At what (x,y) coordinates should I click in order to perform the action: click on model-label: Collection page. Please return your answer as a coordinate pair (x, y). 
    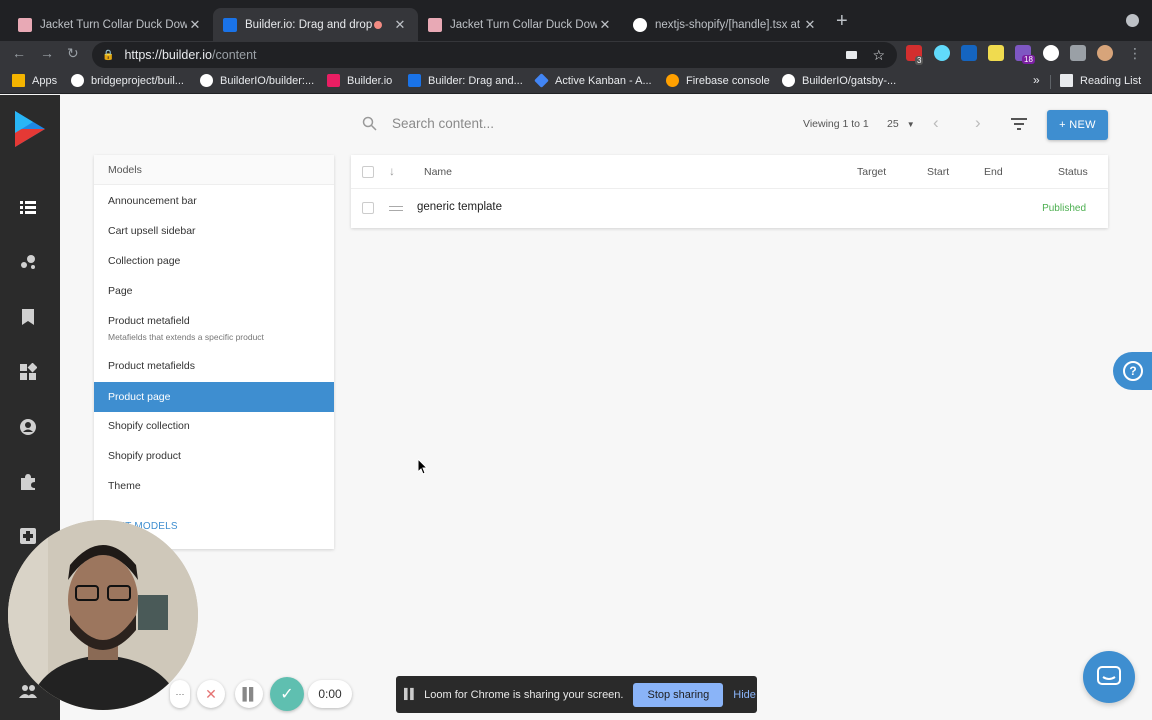
    Looking at the image, I should click on (144, 261).